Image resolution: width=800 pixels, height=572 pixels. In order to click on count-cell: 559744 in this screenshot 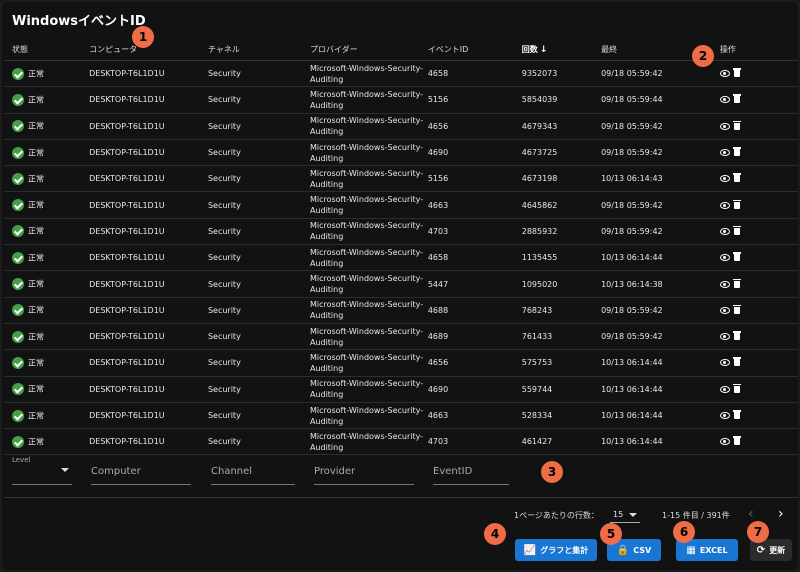, I will do `click(561, 389)`.